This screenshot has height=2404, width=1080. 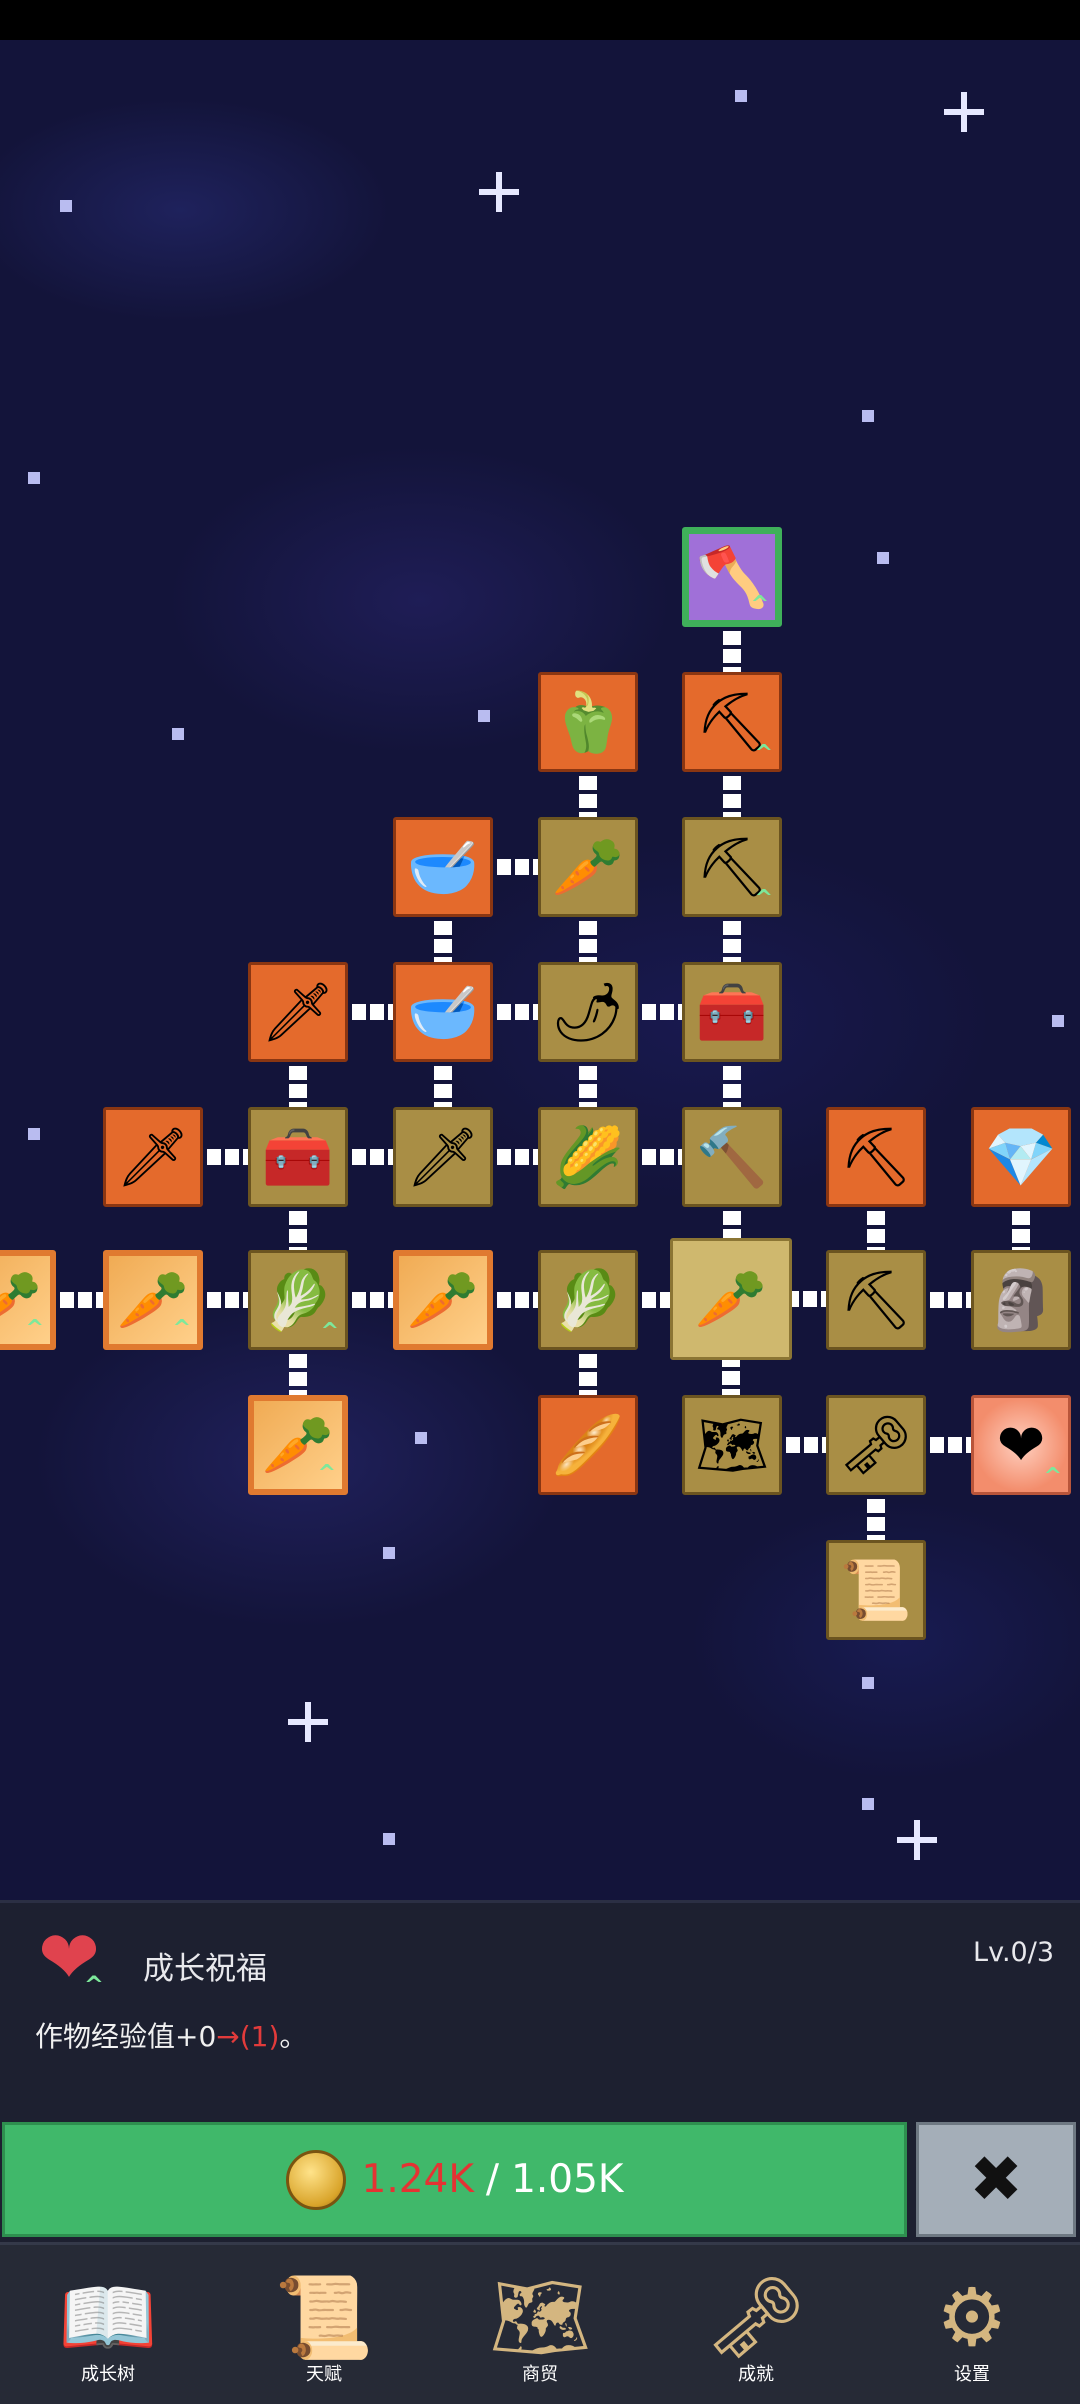 I want to click on skill-node-carrot-3: 🥕 ^, so click(x=298, y=1445).